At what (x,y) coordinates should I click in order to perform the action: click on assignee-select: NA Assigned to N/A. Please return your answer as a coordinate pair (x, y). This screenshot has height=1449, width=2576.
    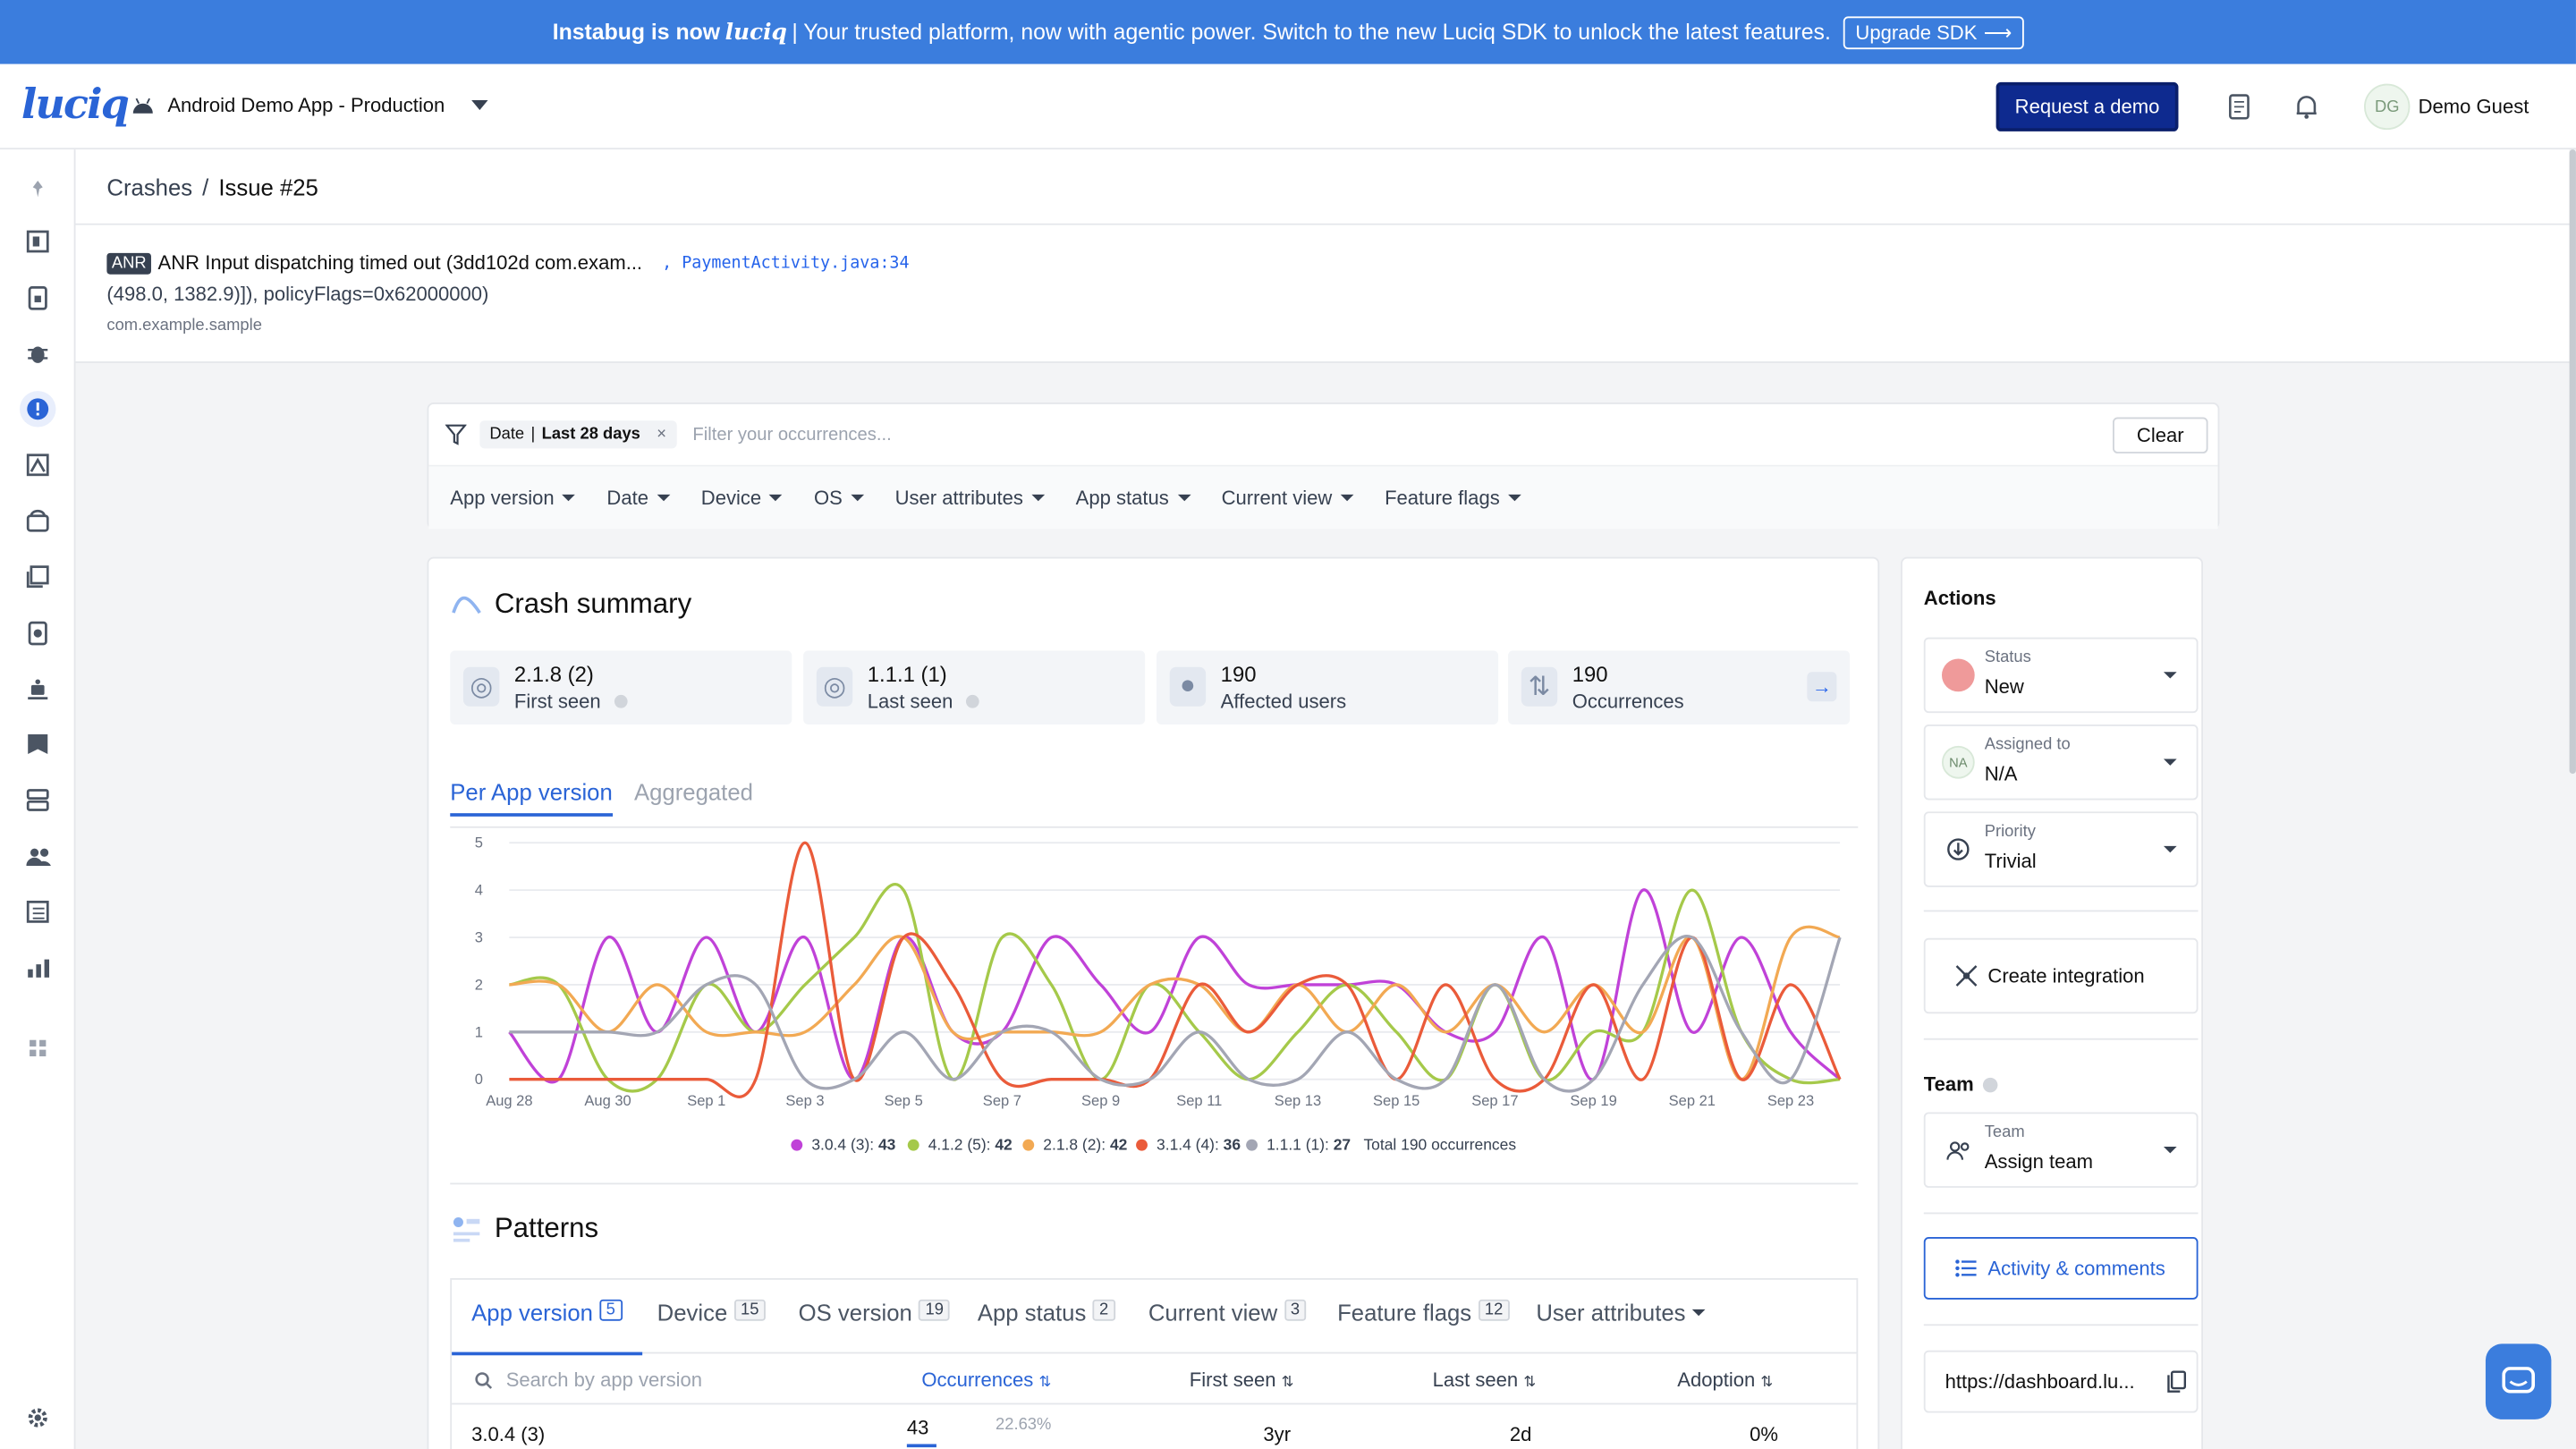
    Looking at the image, I should click on (2061, 762).